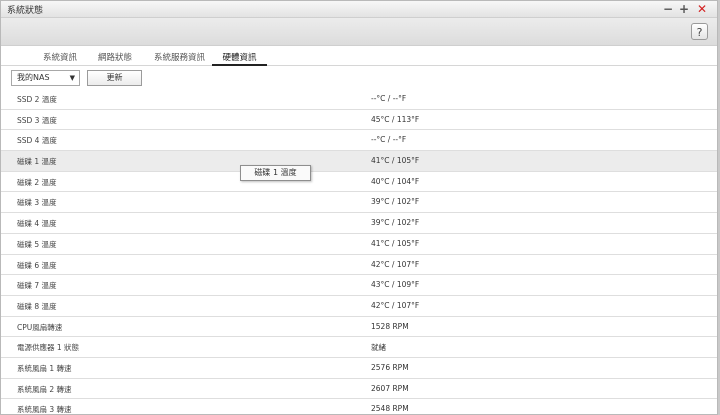 This screenshot has width=720, height=415. What do you see at coordinates (359, 141) in the screenshot?
I see `table-row: SSD 4 溫度 --°C / --°F` at bounding box center [359, 141].